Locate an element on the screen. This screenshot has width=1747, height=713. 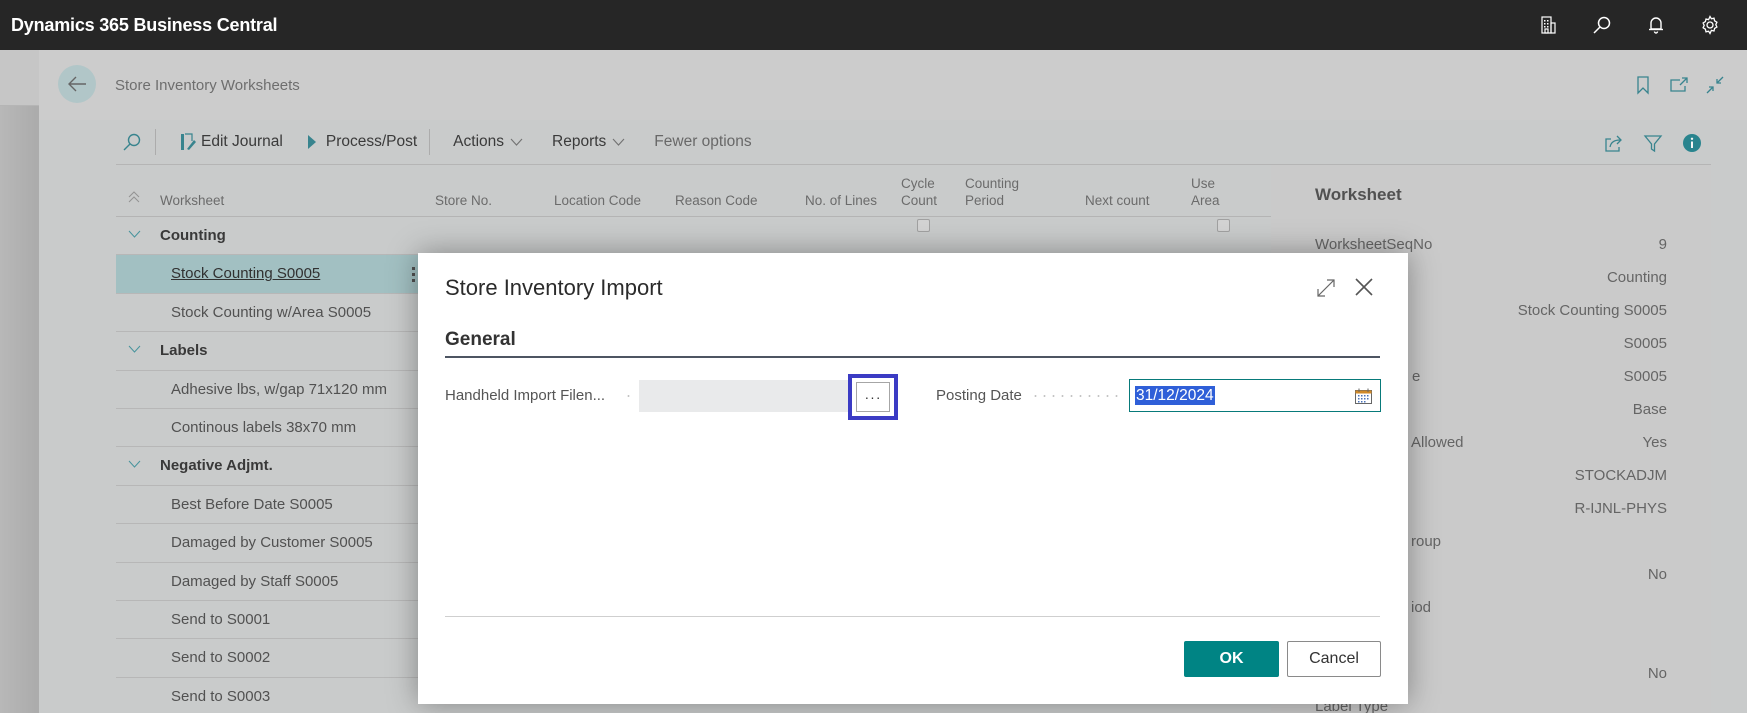
app-title: Dynamics 365 Business Central is located at coordinates (144, 25).